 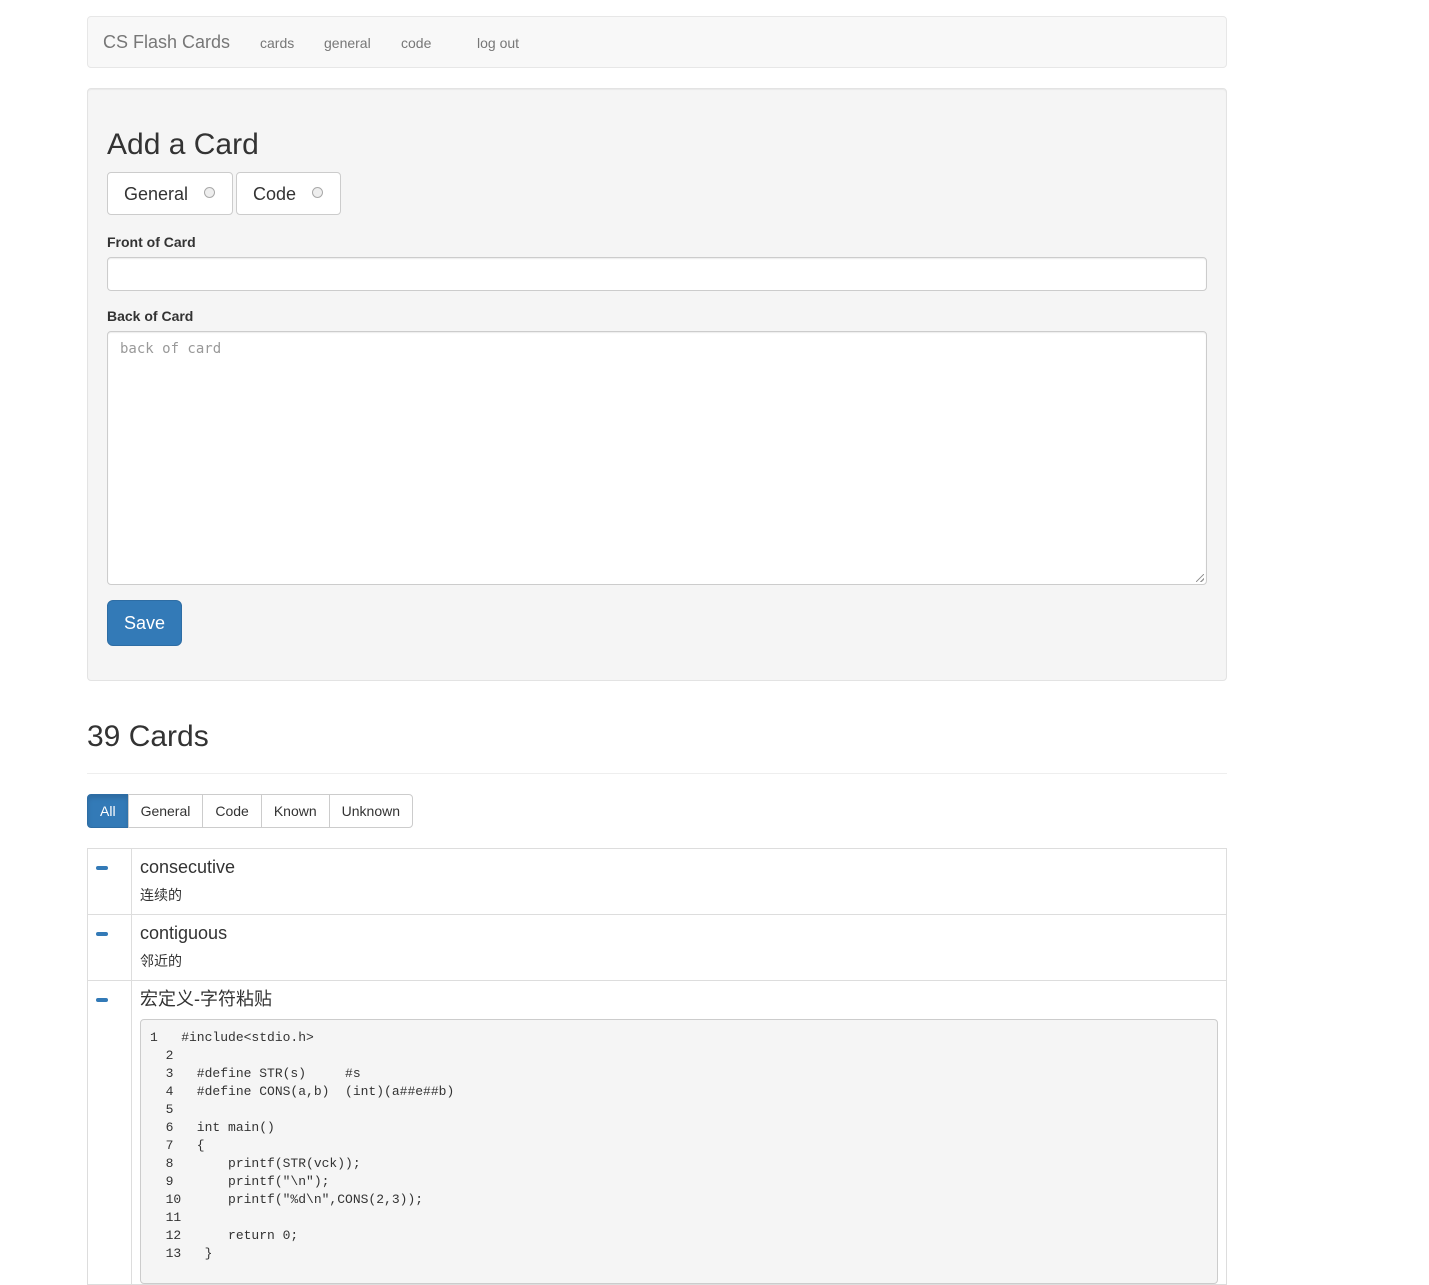 I want to click on card-filter-group: All General Code Known Unknown, so click(x=250, y=811).